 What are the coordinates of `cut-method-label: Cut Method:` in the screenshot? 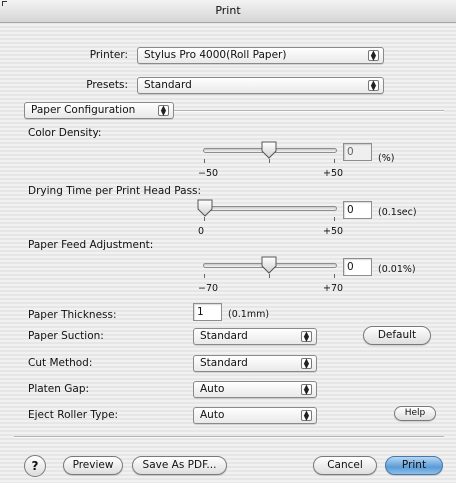 It's located at (60, 363).